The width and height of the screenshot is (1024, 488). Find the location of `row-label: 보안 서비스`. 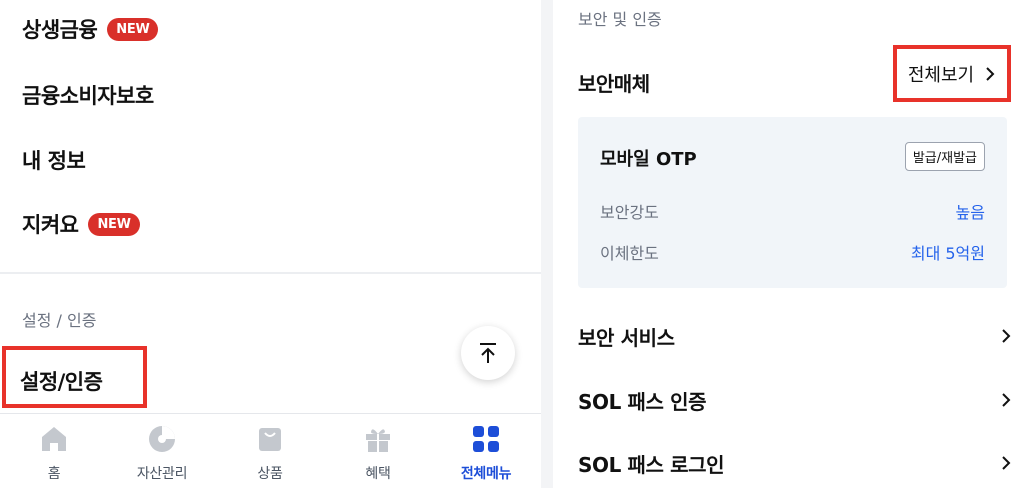

row-label: 보안 서비스 is located at coordinates (626, 337).